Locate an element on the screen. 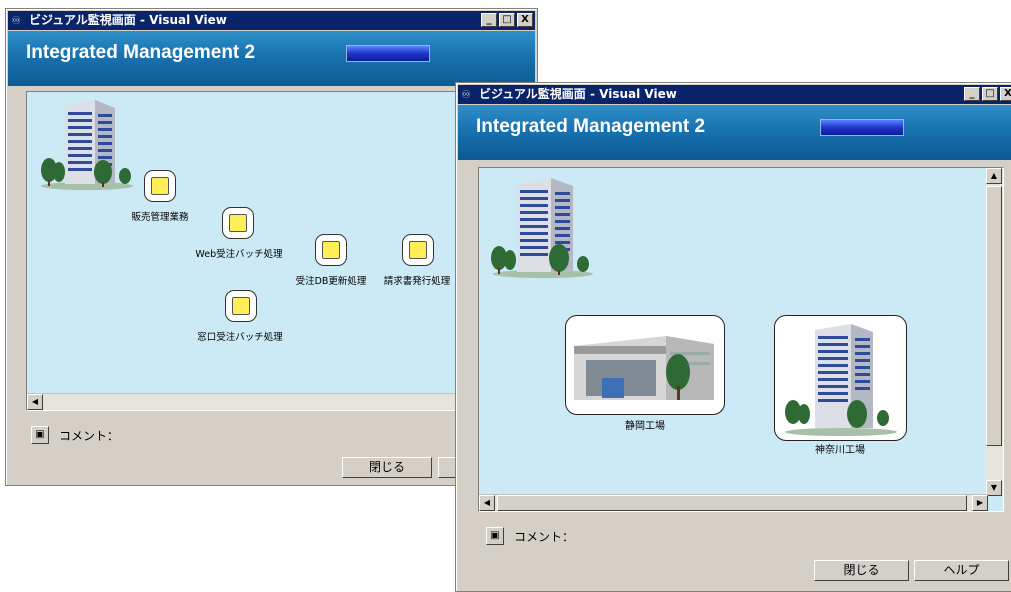  scroll-down-button: ▼ is located at coordinates (994, 488).